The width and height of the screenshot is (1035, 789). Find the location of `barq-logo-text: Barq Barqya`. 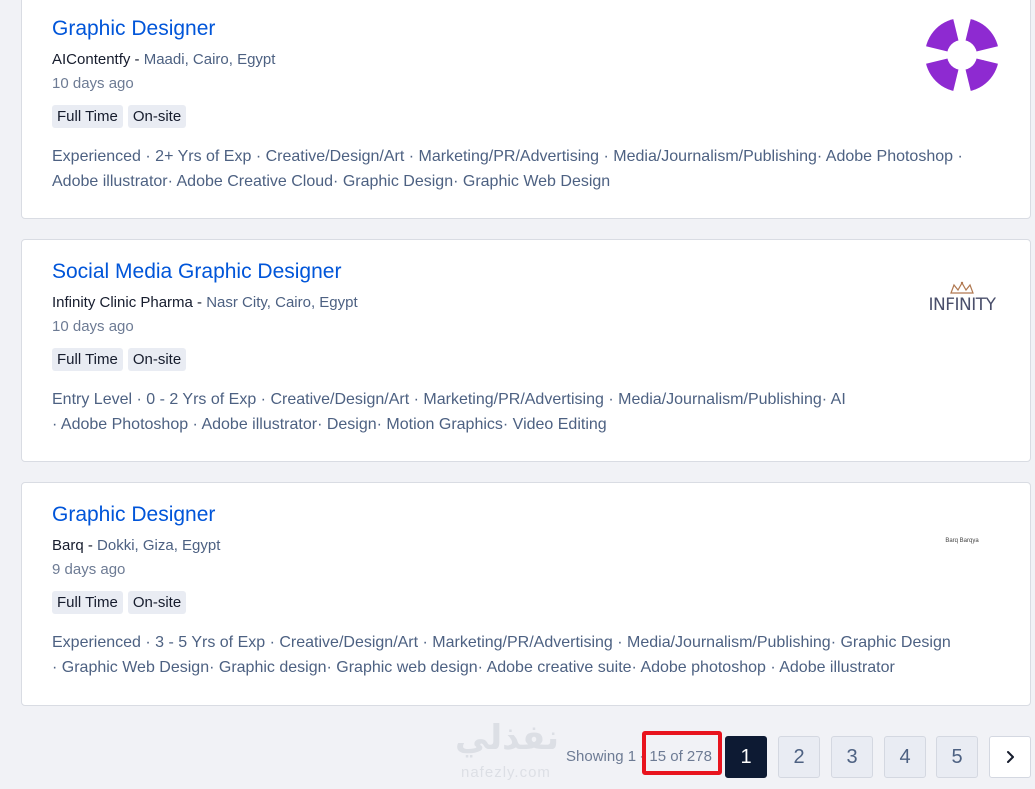

barq-logo-text: Barq Barqya is located at coordinates (962, 541).